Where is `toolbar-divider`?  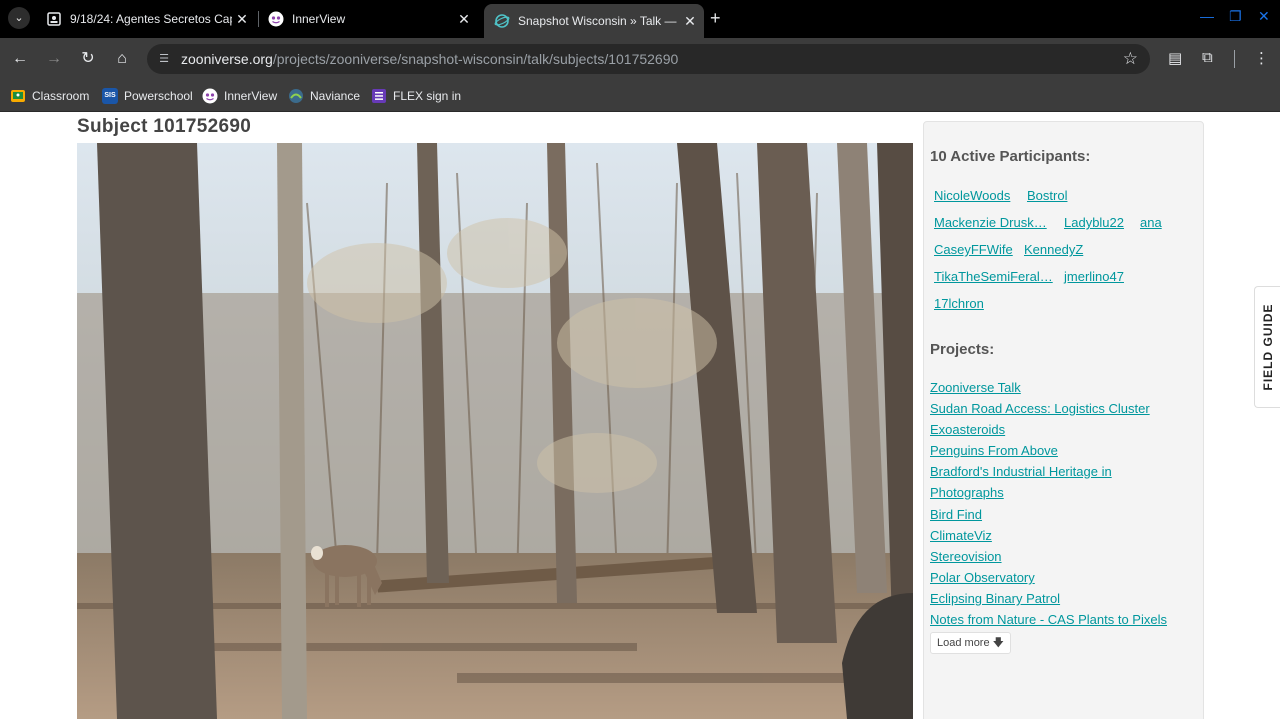
toolbar-divider is located at coordinates (1234, 59).